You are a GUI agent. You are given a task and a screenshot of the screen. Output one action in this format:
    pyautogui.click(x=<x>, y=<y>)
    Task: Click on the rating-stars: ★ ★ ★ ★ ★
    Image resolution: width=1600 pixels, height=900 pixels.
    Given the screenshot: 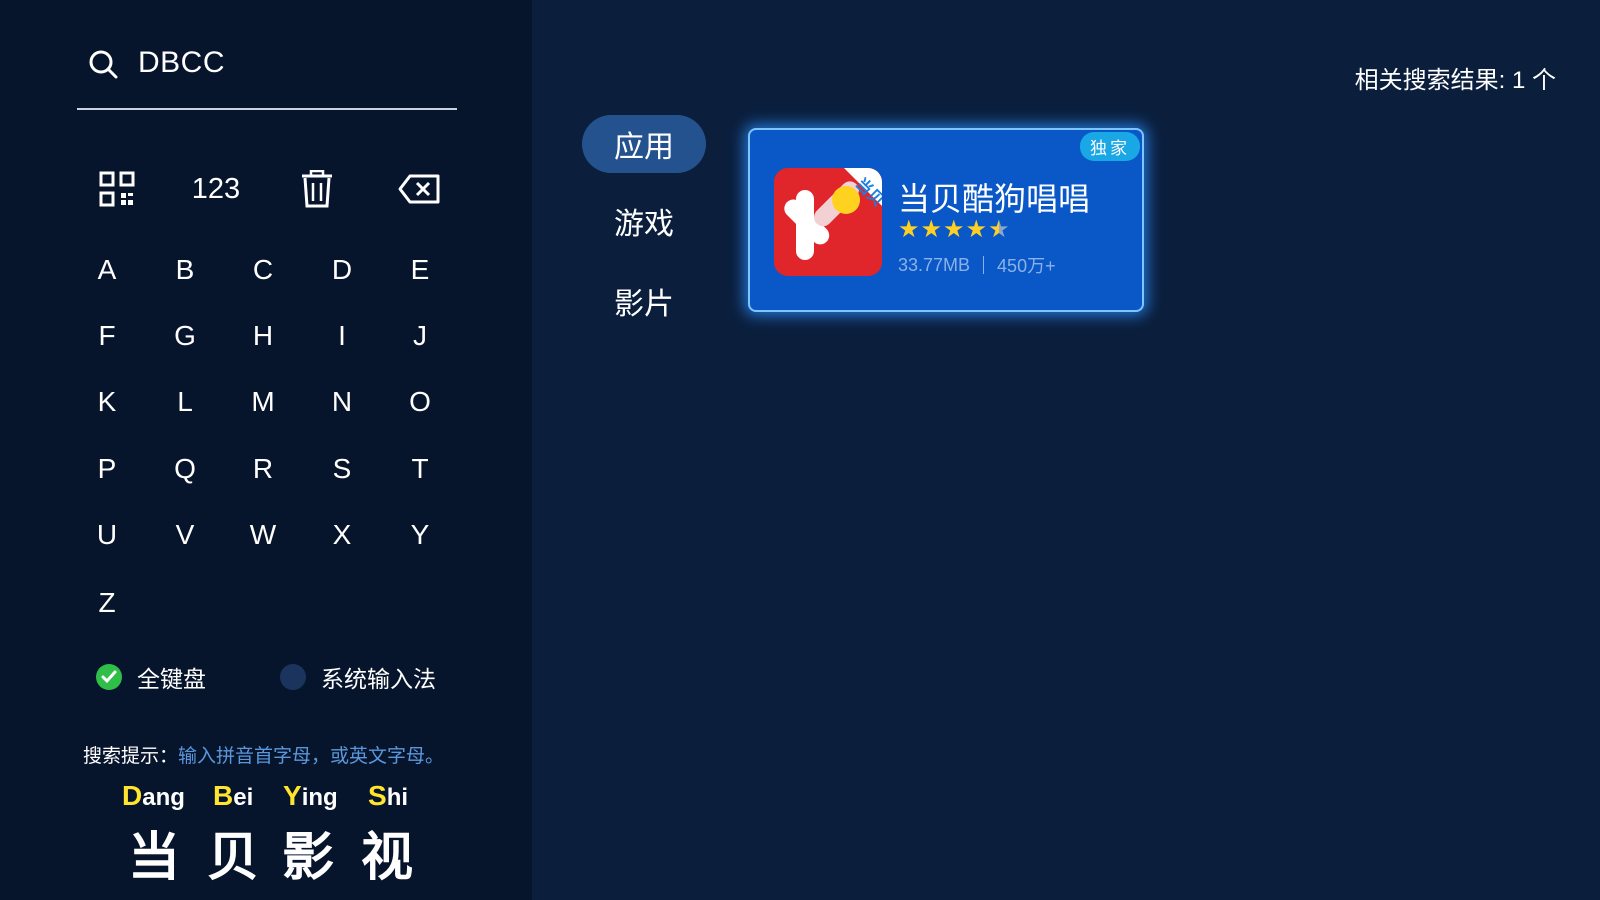 What is the action you would take?
    pyautogui.click(x=954, y=230)
    